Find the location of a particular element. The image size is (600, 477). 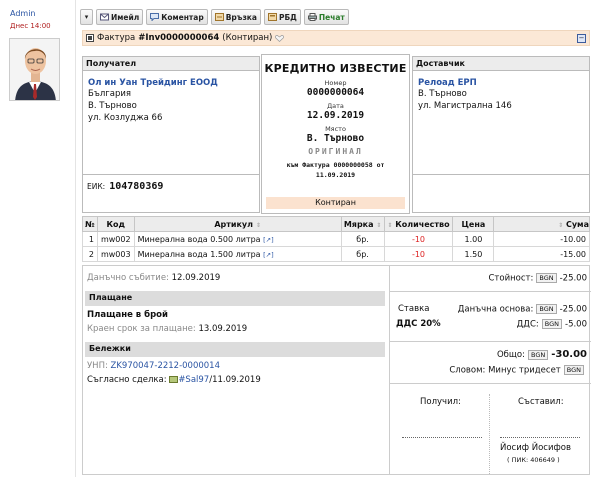

chevron-down-icon: ▾ is located at coordinates (86, 17).